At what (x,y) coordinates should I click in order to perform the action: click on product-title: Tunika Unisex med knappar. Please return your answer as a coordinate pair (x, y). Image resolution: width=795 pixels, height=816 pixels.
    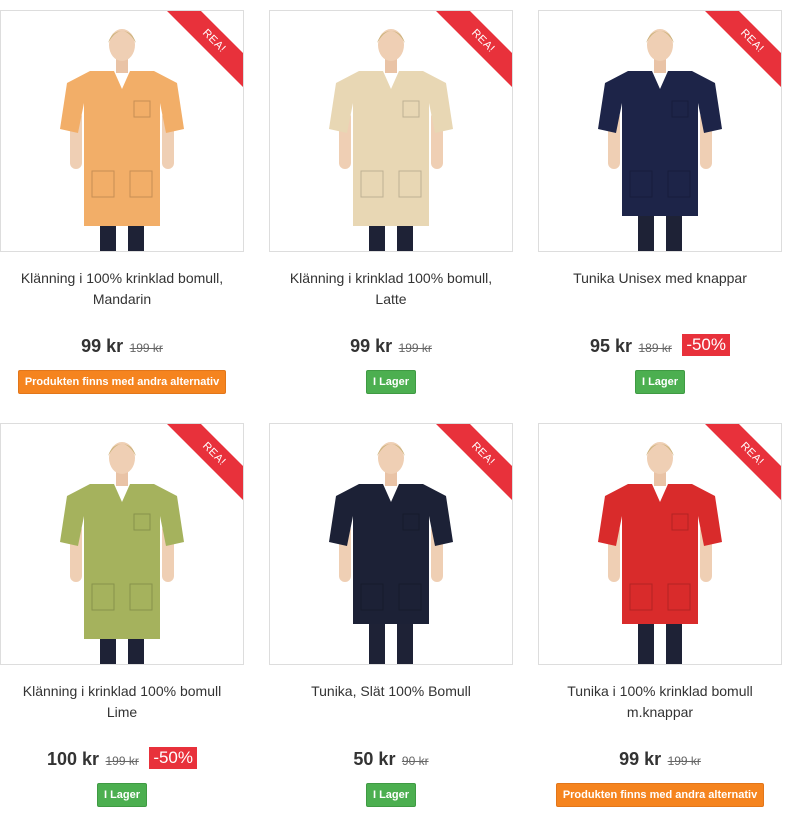
    Looking at the image, I should click on (660, 289).